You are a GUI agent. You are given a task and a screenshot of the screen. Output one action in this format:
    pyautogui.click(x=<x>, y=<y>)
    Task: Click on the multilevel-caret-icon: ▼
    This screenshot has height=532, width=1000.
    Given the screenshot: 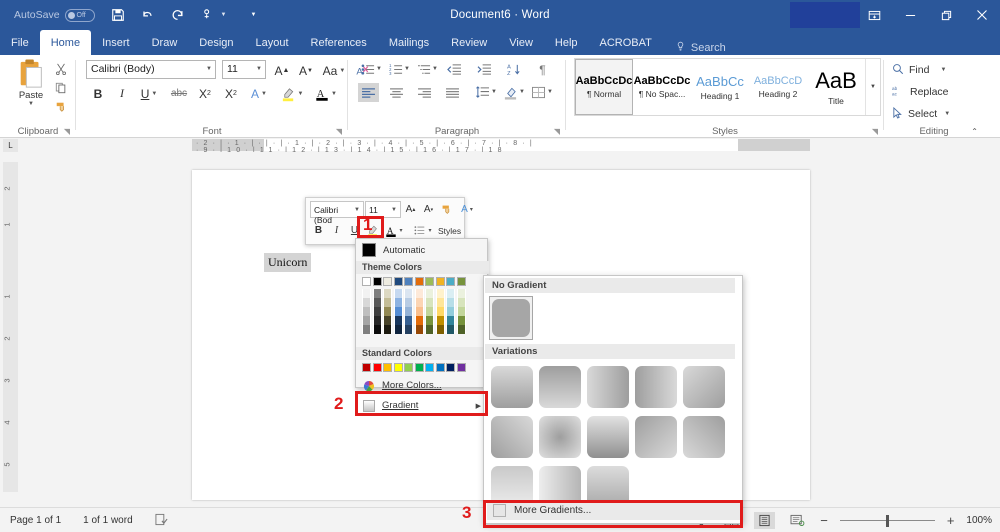 What is the action you would take?
    pyautogui.click(x=435, y=69)
    